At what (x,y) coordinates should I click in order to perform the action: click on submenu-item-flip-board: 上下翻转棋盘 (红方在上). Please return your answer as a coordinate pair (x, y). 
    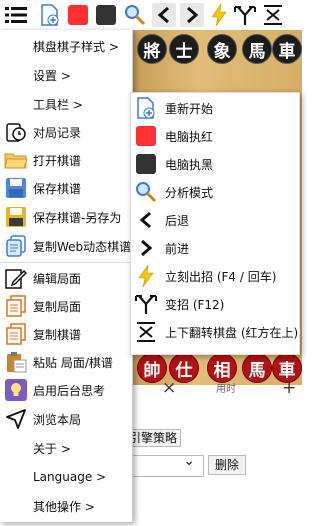
    Looking at the image, I should click on (215, 332).